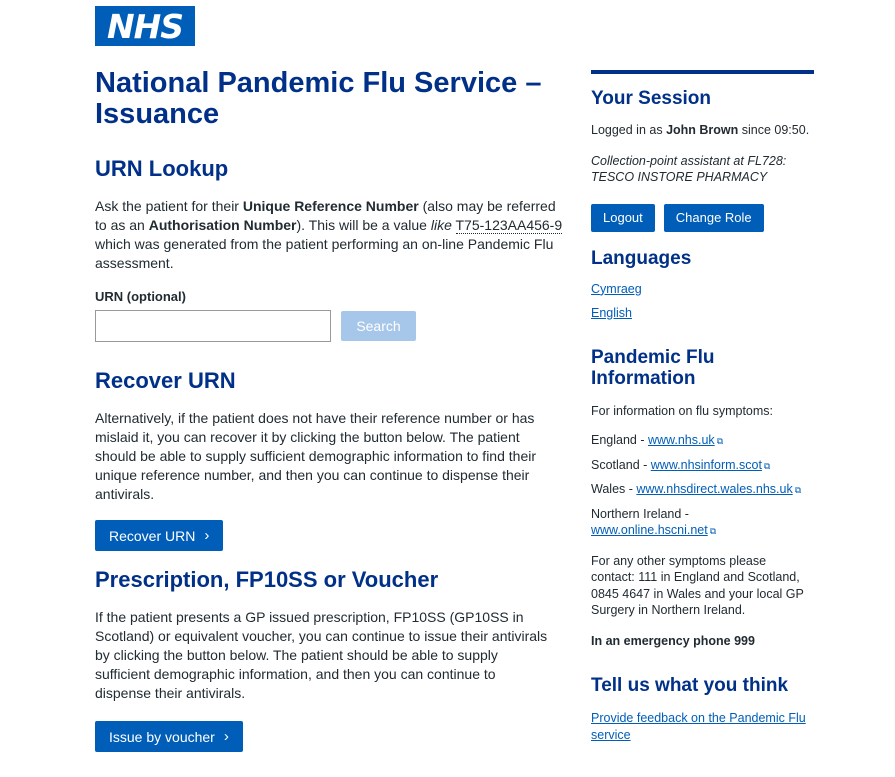 The height and width of the screenshot is (777, 895). What do you see at coordinates (378, 326) in the screenshot?
I see `search-button: Search` at bounding box center [378, 326].